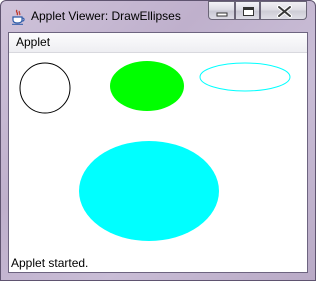 This screenshot has width=320, height=281. What do you see at coordinates (221, 10) in the screenshot?
I see `minimize-button` at bounding box center [221, 10].